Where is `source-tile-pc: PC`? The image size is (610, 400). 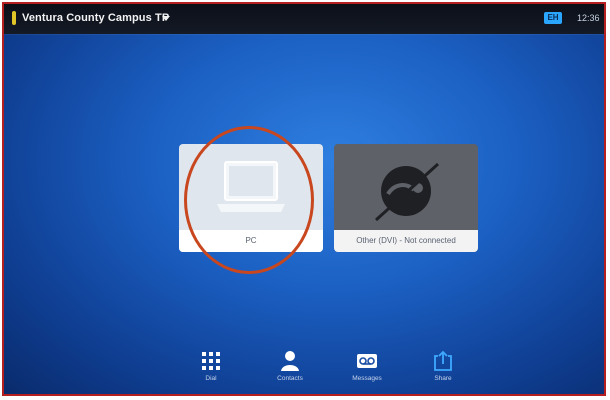
source-tile-pc: PC is located at coordinates (251, 198).